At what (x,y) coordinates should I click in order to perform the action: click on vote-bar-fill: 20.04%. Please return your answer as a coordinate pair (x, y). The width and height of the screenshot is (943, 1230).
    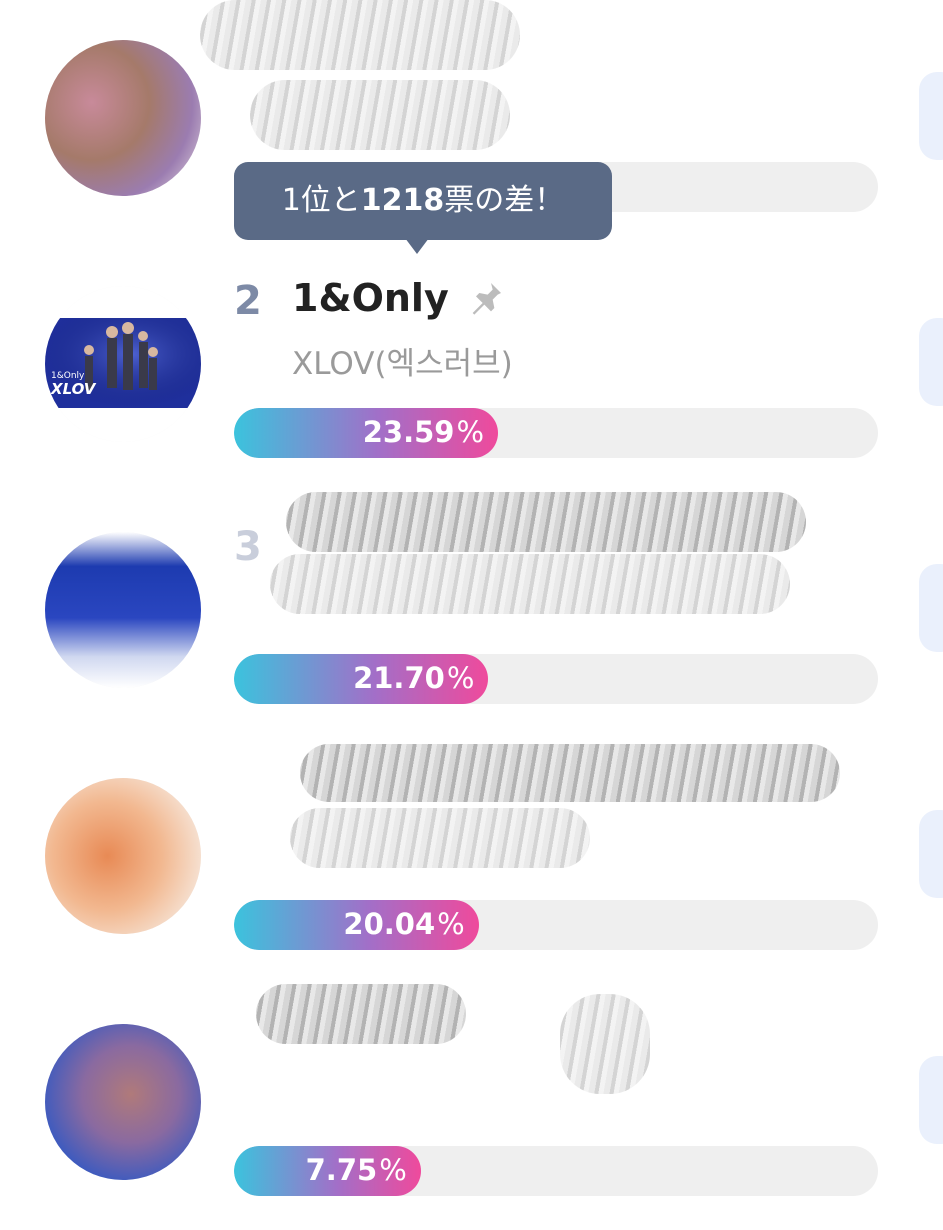
    Looking at the image, I should click on (356, 925).